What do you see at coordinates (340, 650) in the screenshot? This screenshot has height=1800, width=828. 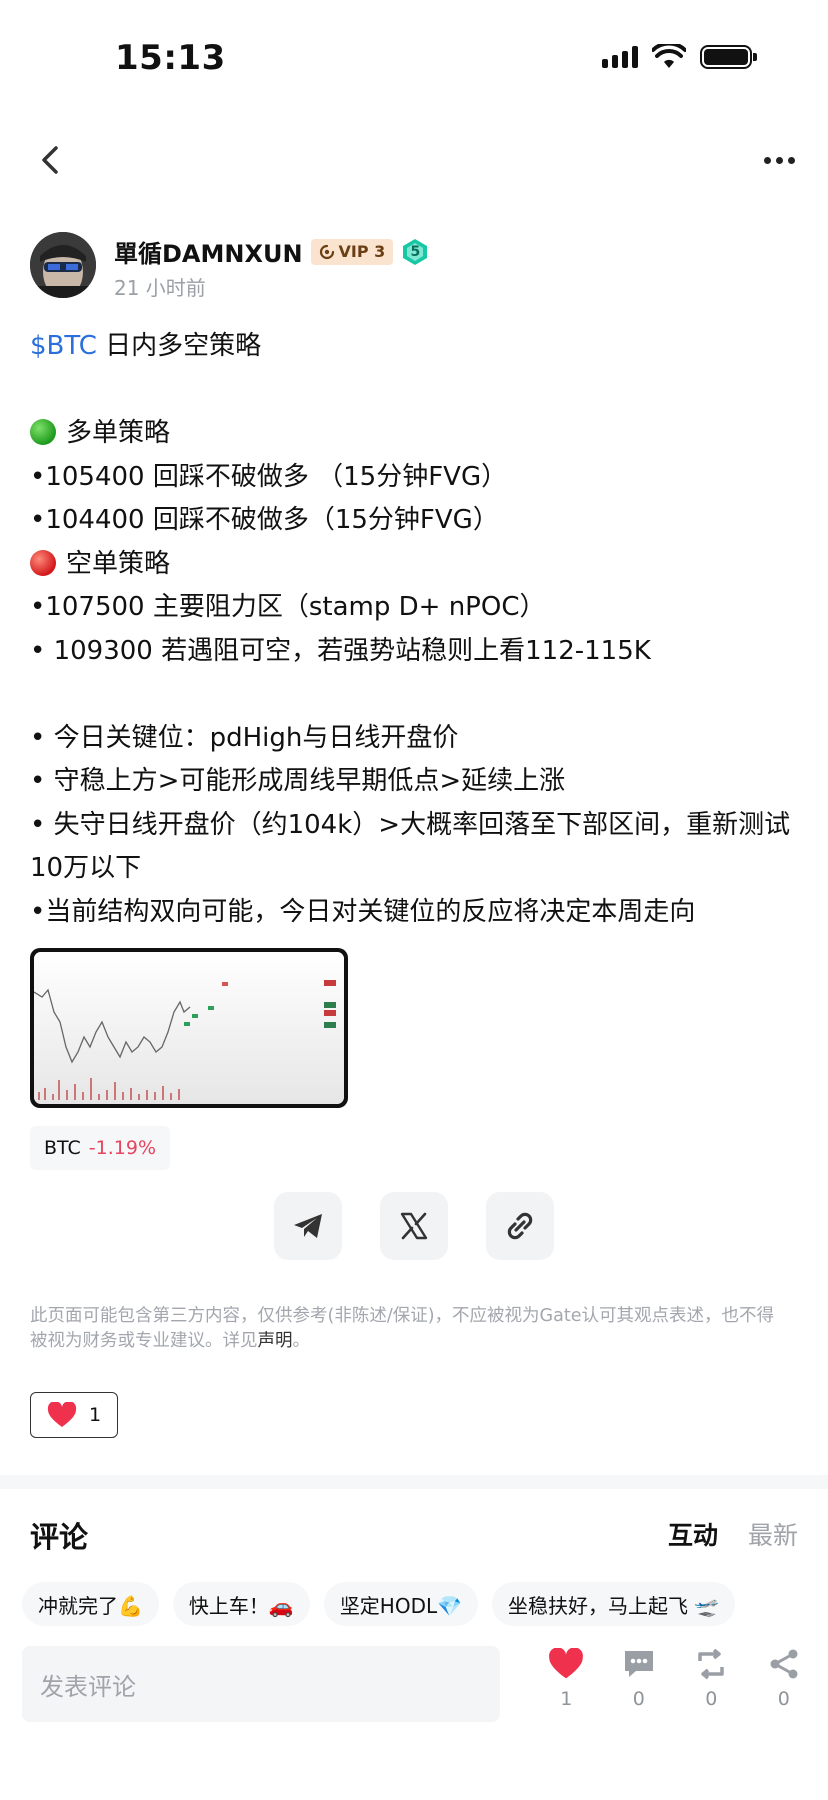 I see `short-item: • 109300 若遇阻可空，若强势站稳则上看112-115K` at bounding box center [340, 650].